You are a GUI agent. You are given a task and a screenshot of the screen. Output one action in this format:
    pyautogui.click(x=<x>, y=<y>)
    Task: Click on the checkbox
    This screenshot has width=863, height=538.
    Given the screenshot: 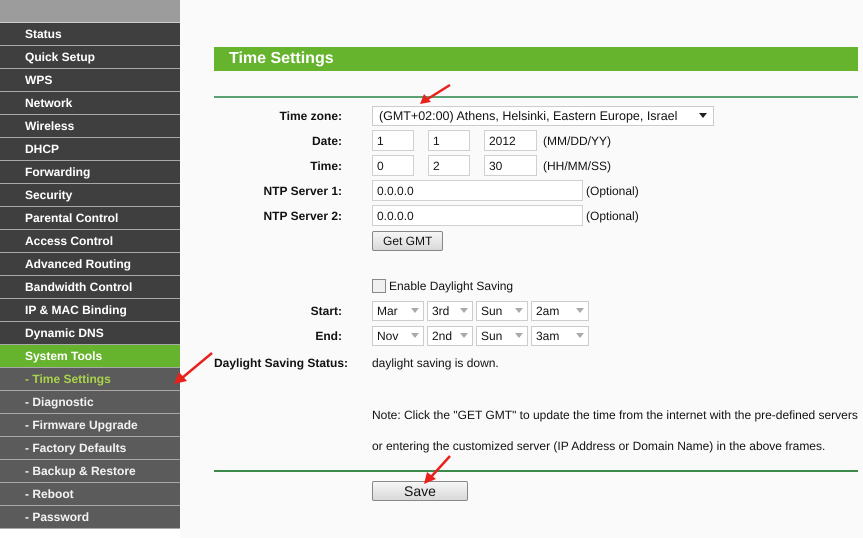 What is the action you would take?
    pyautogui.click(x=379, y=285)
    